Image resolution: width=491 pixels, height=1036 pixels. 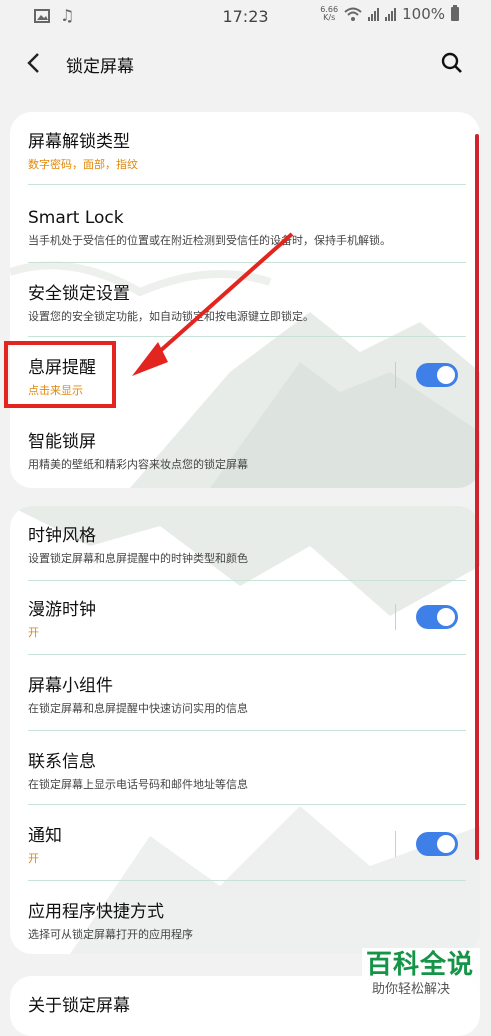 I want to click on list-item-notifications: 通知 开, so click(x=248, y=846).